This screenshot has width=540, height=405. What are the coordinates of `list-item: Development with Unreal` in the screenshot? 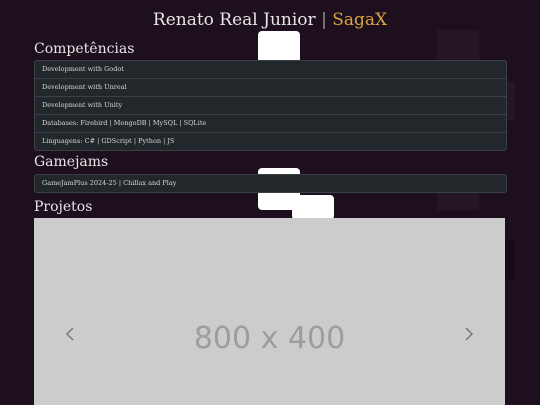 It's located at (270, 88).